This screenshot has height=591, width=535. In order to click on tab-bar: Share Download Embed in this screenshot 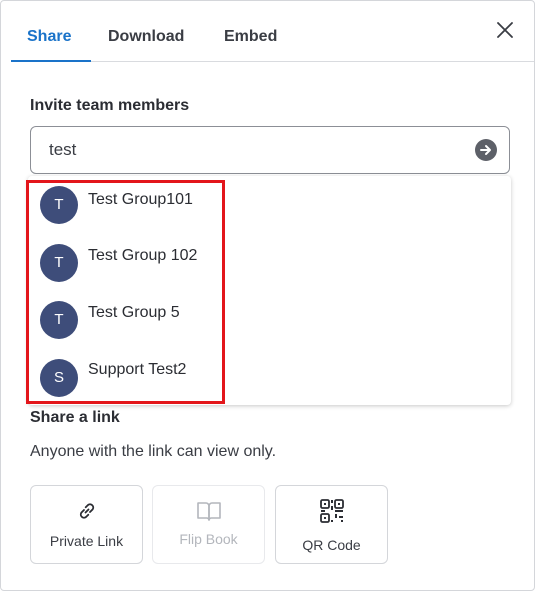, I will do `click(272, 31)`.